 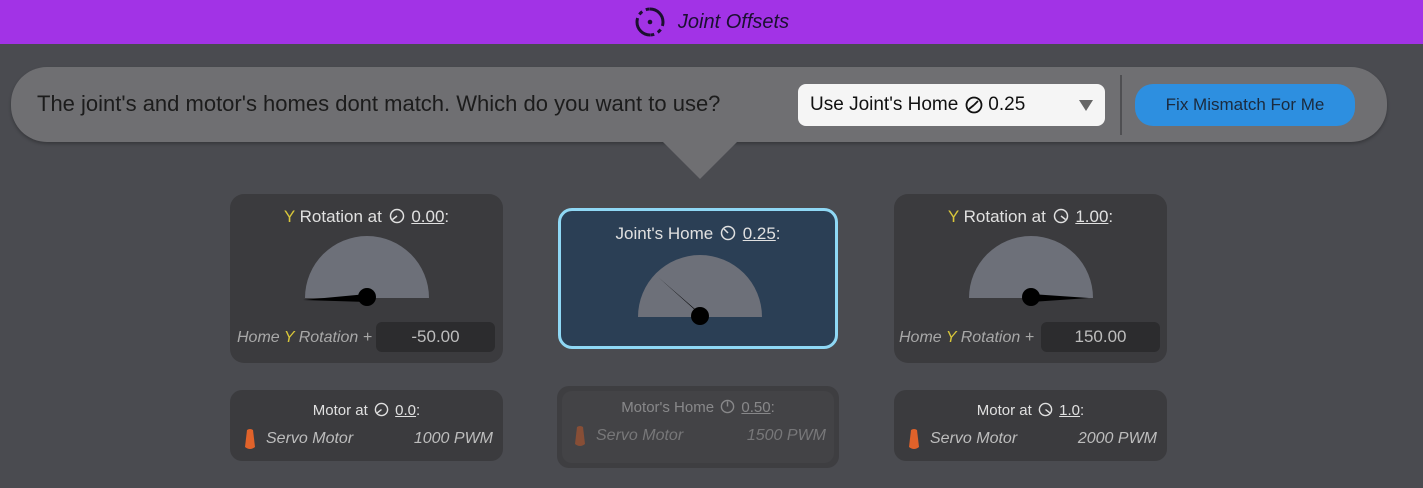 I want to click on motor-label: Motor at 0.0:, so click(x=366, y=410).